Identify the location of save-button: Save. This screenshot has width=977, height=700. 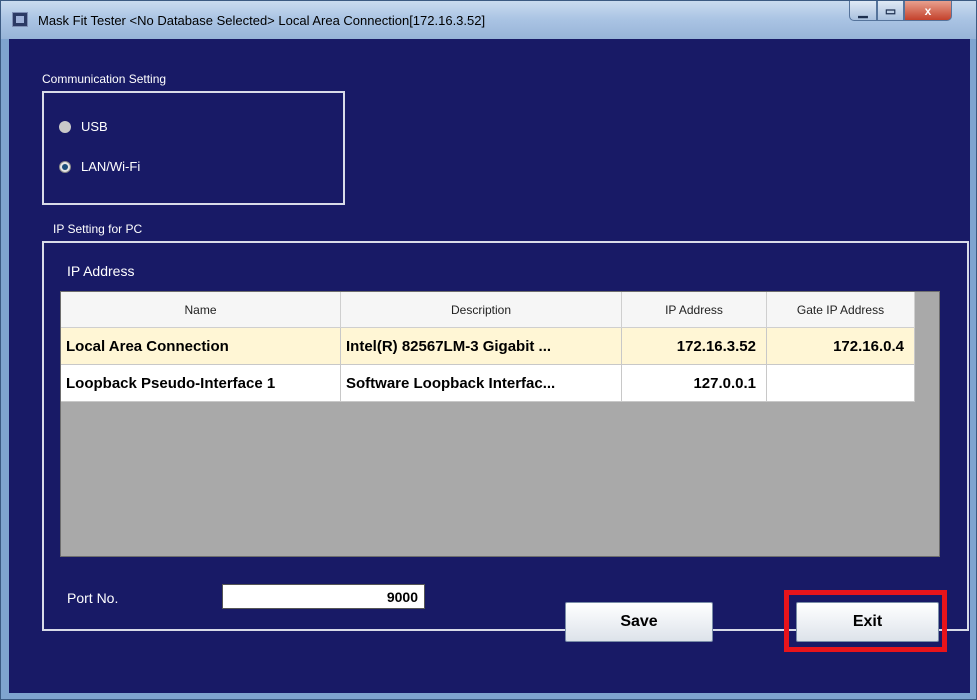
(639, 622).